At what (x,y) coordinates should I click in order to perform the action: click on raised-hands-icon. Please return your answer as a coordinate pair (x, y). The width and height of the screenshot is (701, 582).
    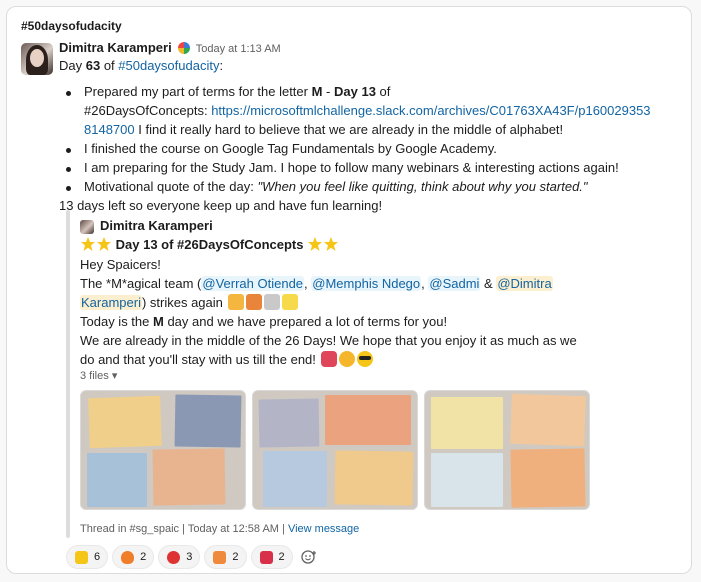
    Looking at the image, I should click on (81, 557).